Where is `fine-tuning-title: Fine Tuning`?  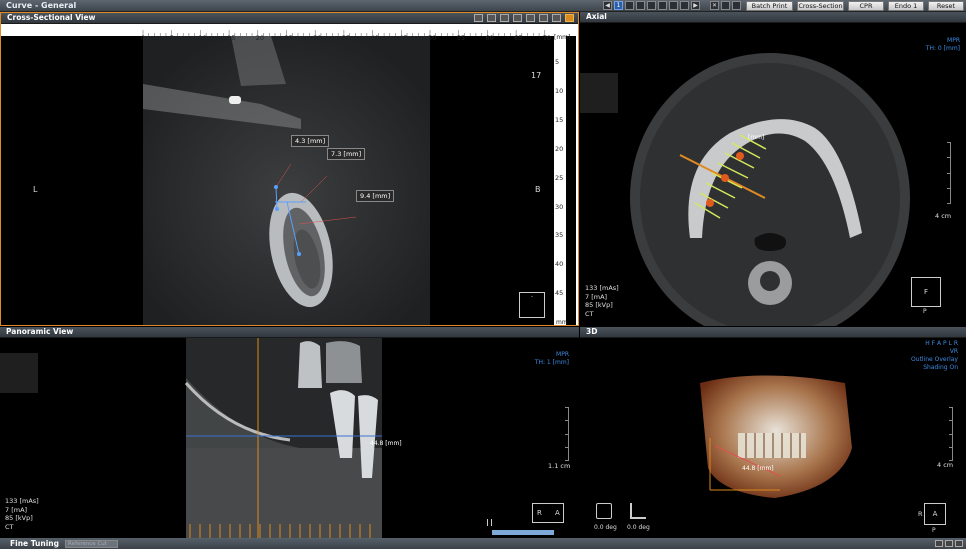 fine-tuning-title: Fine Tuning is located at coordinates (34, 543).